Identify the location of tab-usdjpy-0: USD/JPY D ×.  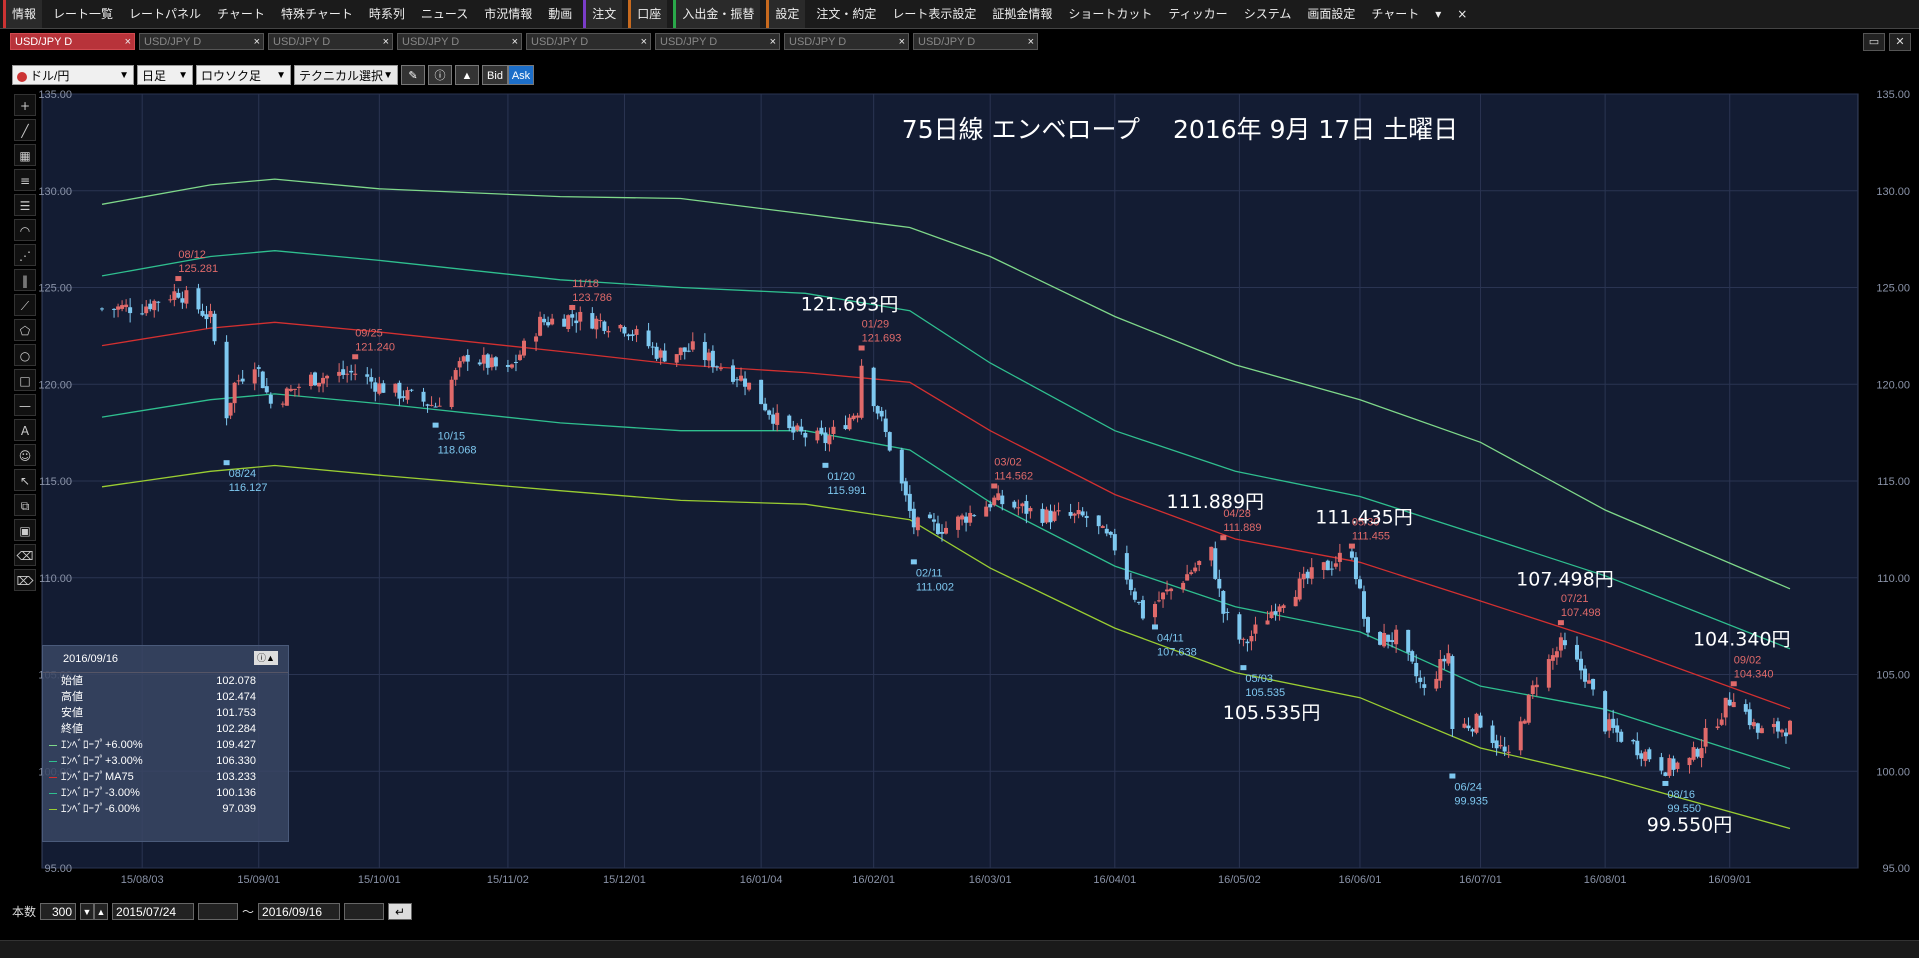
(72, 41).